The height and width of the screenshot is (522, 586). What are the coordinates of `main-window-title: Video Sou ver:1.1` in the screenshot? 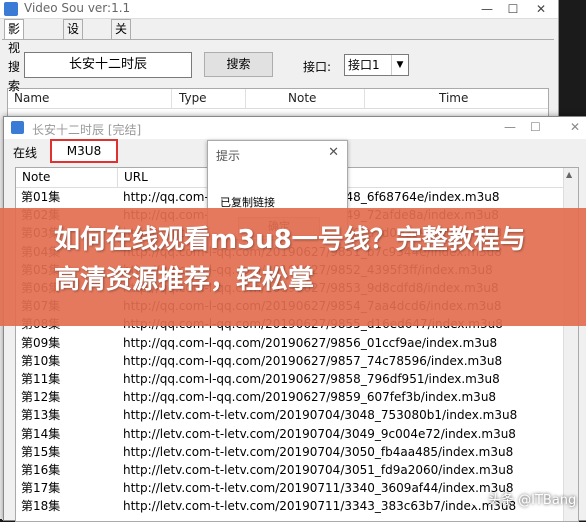 It's located at (77, 8).